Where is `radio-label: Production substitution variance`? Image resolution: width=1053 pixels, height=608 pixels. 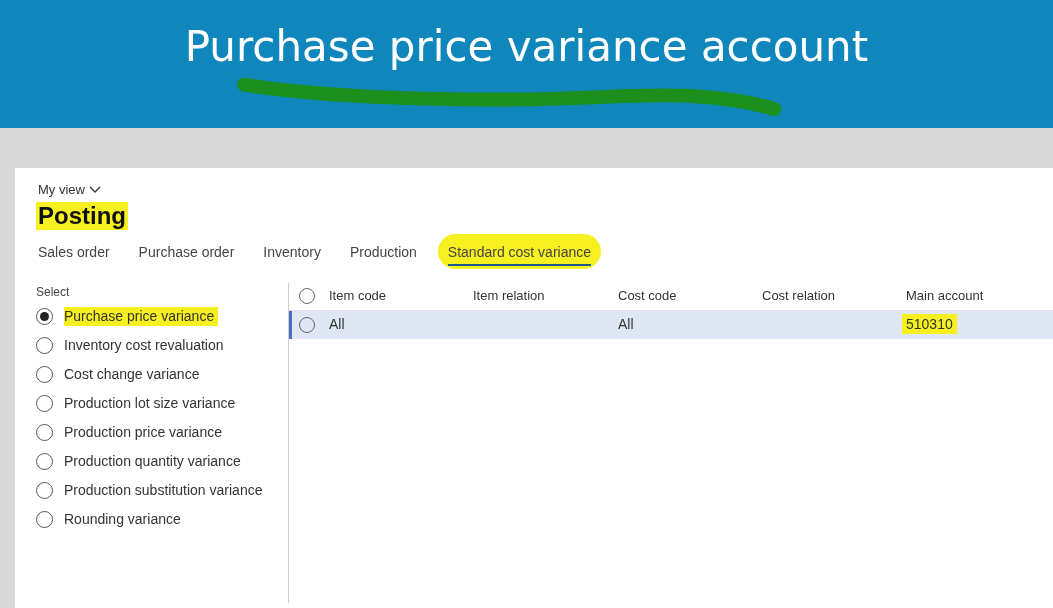
radio-label: Production substitution variance is located at coordinates (164, 490).